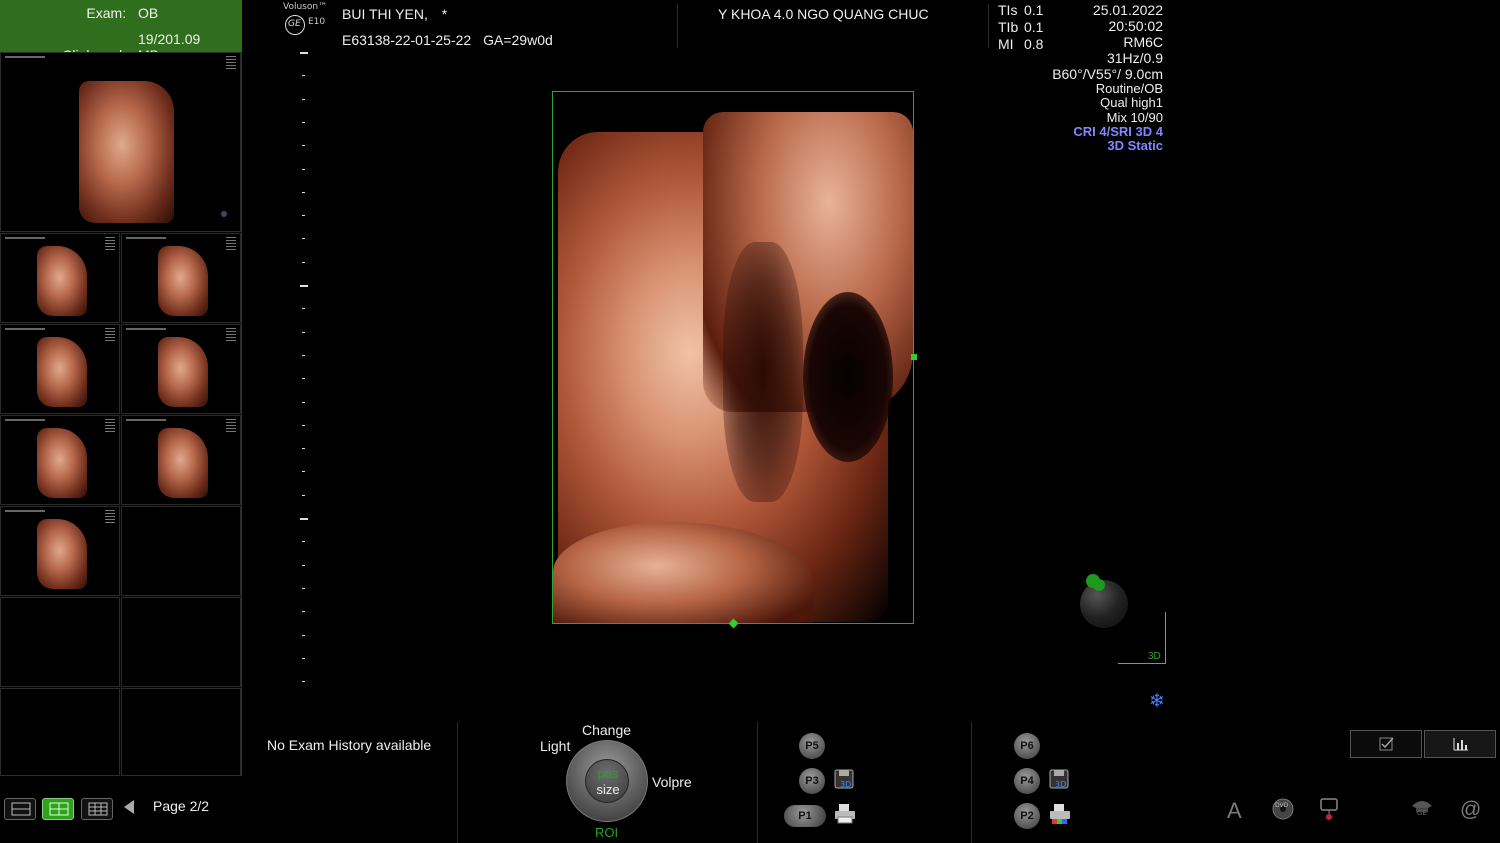 This screenshot has width=1500, height=843. What do you see at coordinates (823, 14) in the screenshot?
I see `institution-name: Y KHOA 4.0 NGO QUANG CHUC` at bounding box center [823, 14].